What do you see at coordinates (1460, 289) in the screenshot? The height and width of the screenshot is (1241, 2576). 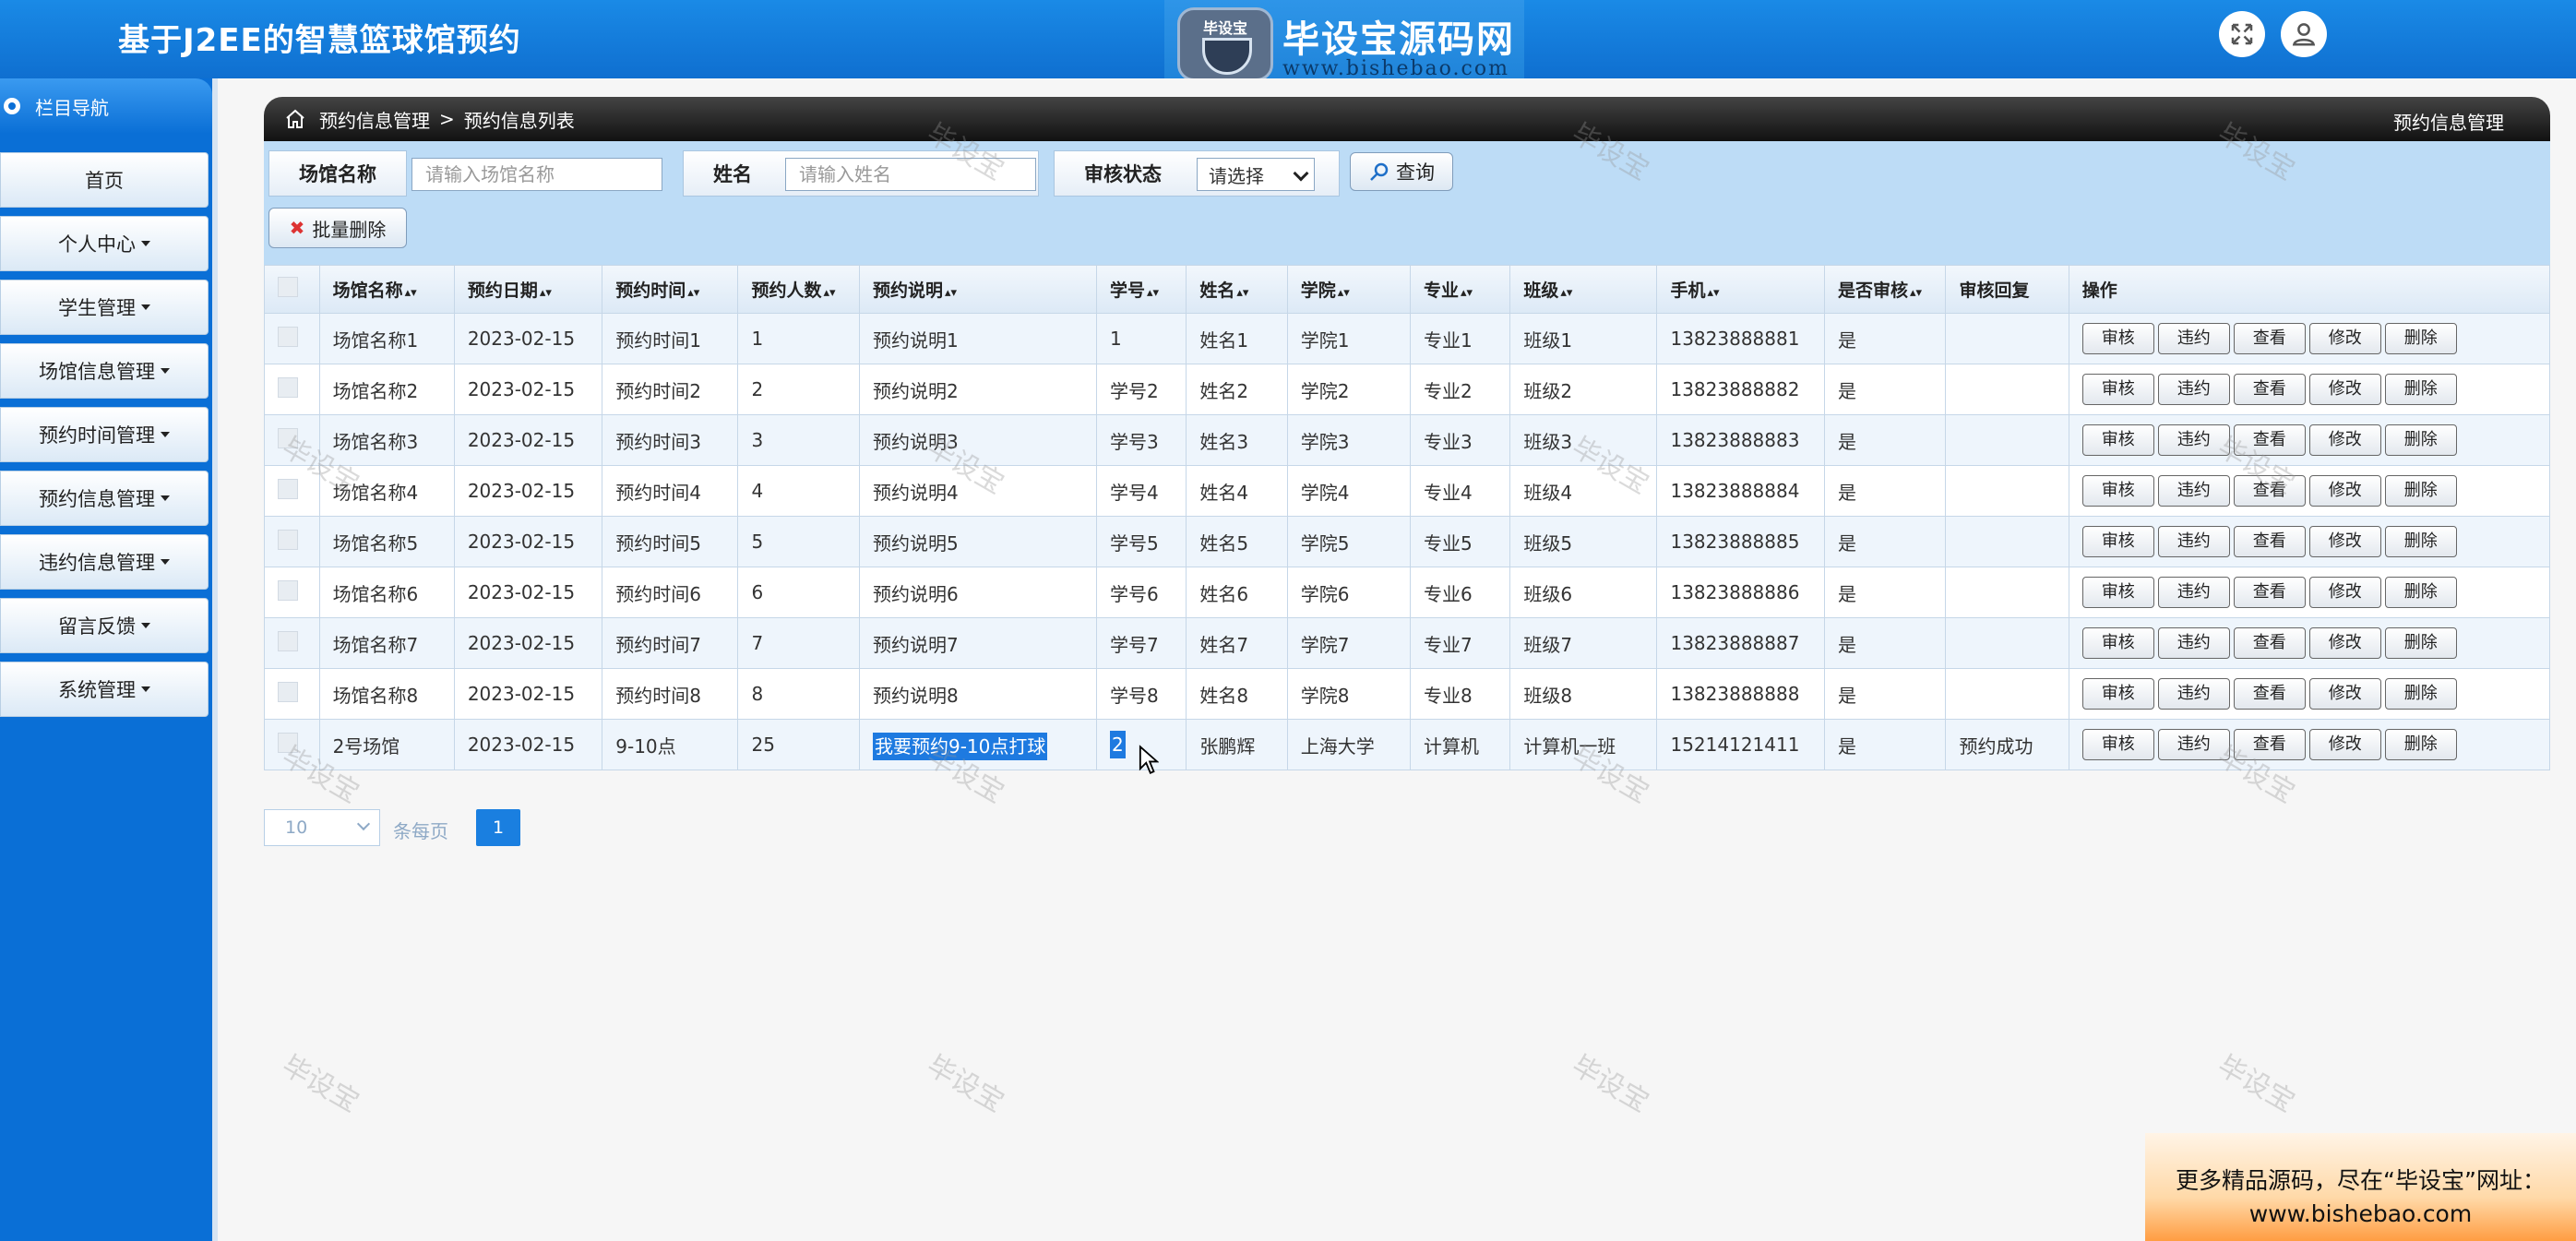 I see `column-header: 专业 ▴▾` at bounding box center [1460, 289].